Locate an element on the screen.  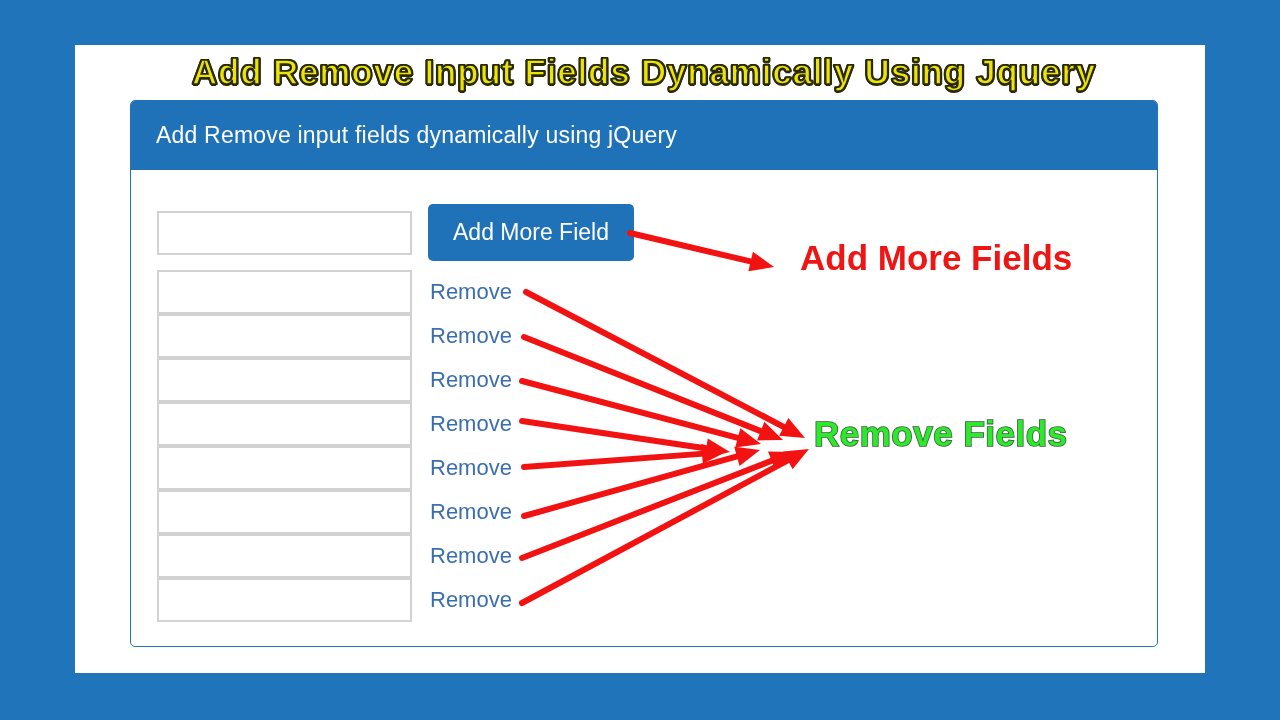
annotation-label: Remove Fields is located at coordinates (941, 433).